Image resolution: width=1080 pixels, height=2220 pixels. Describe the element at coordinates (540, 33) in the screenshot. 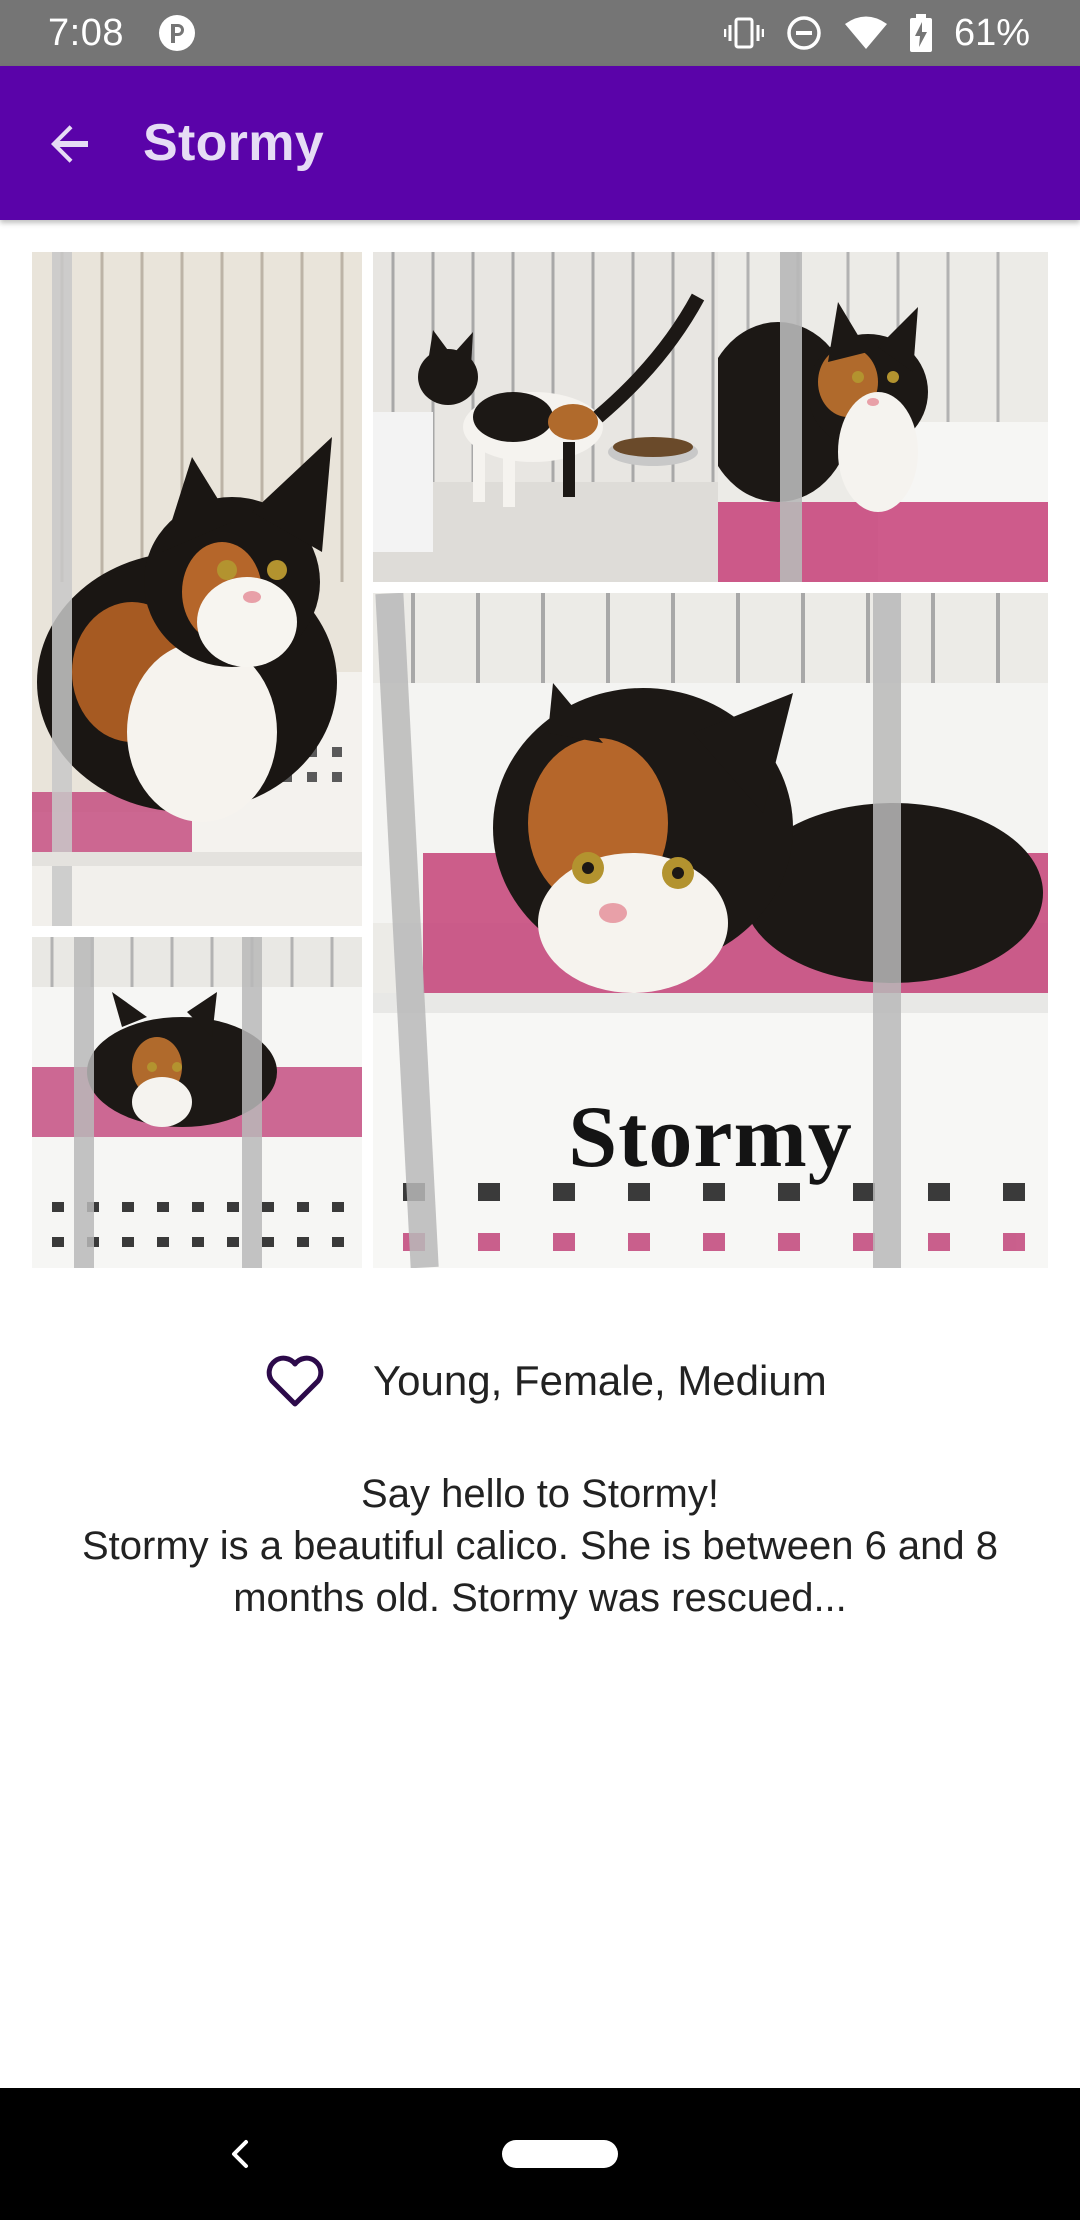

I see `status-bar: 7:08 61%` at that location.